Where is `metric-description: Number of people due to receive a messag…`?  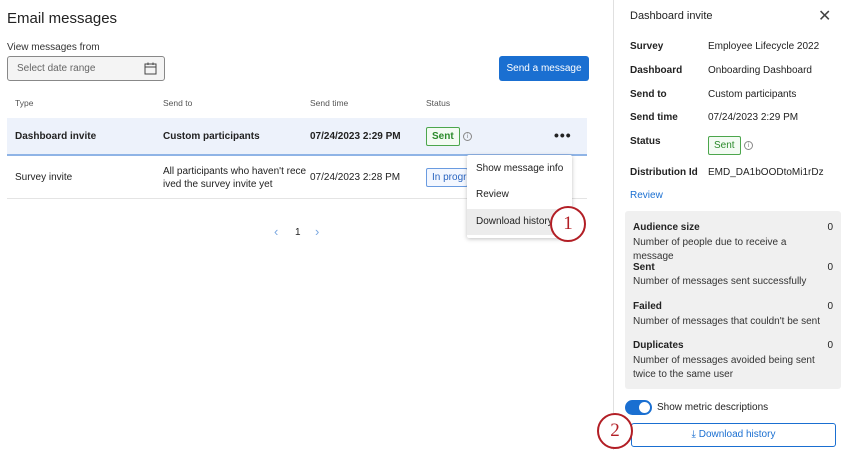 metric-description: Number of people due to receive a messag… is located at coordinates (710, 249).